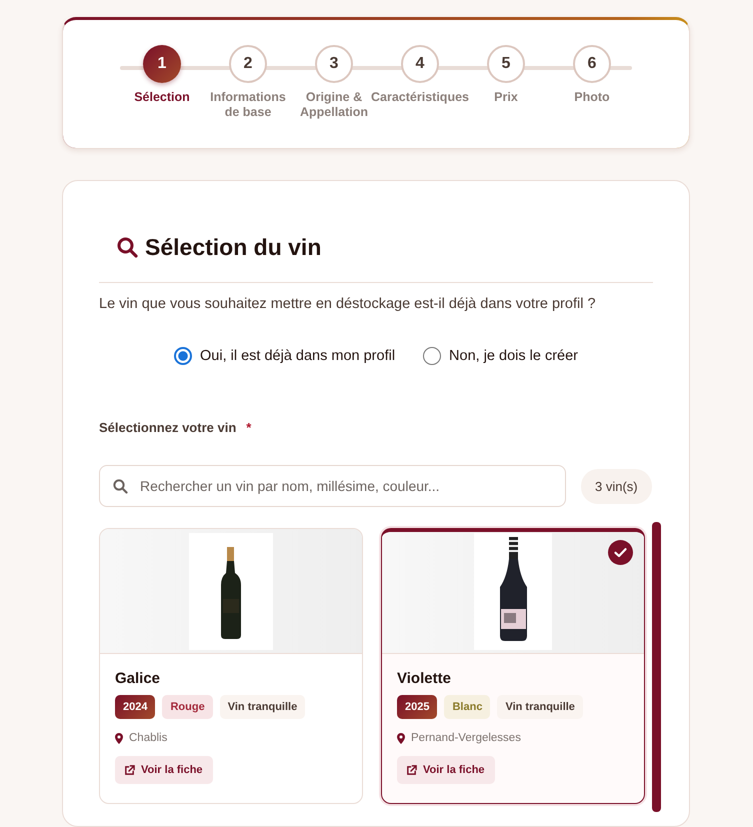  What do you see at coordinates (334, 105) in the screenshot?
I see `step-label: Origine & Appellation` at bounding box center [334, 105].